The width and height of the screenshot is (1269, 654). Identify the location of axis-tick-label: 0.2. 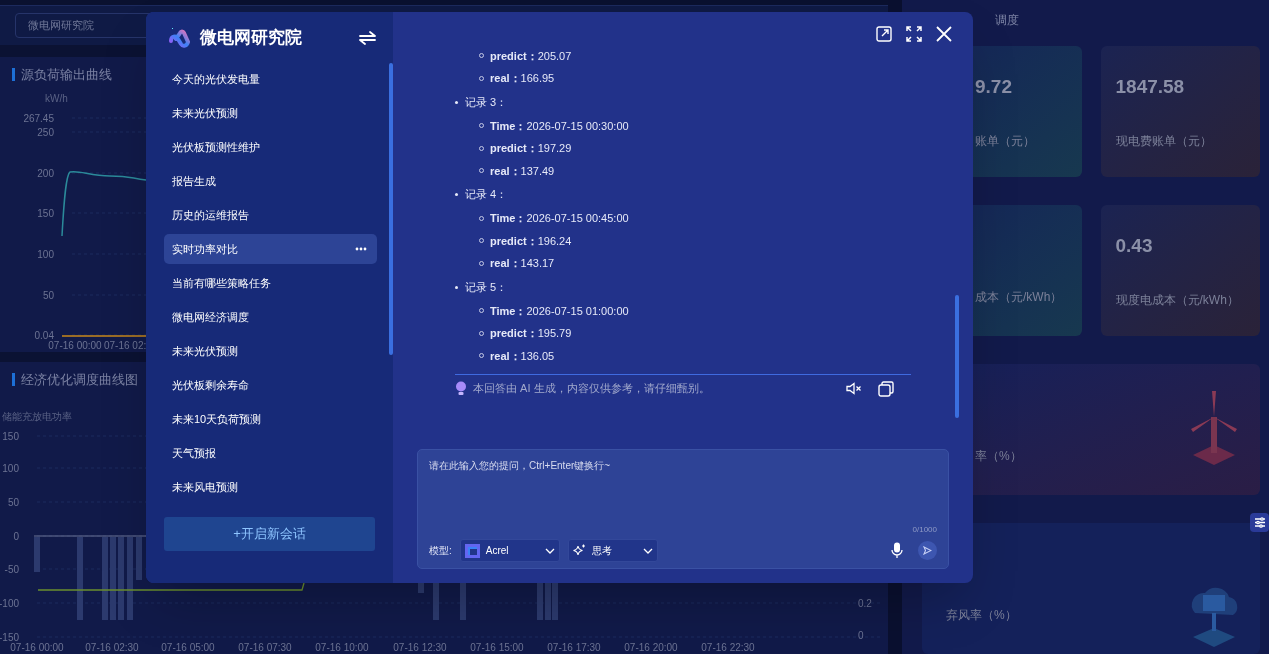
(865, 603).